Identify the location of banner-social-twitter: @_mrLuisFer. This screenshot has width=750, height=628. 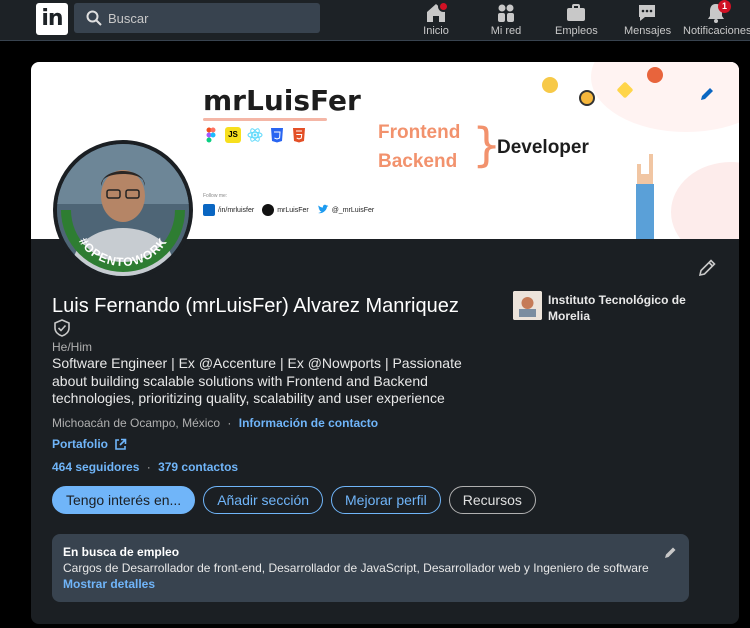
(346, 210).